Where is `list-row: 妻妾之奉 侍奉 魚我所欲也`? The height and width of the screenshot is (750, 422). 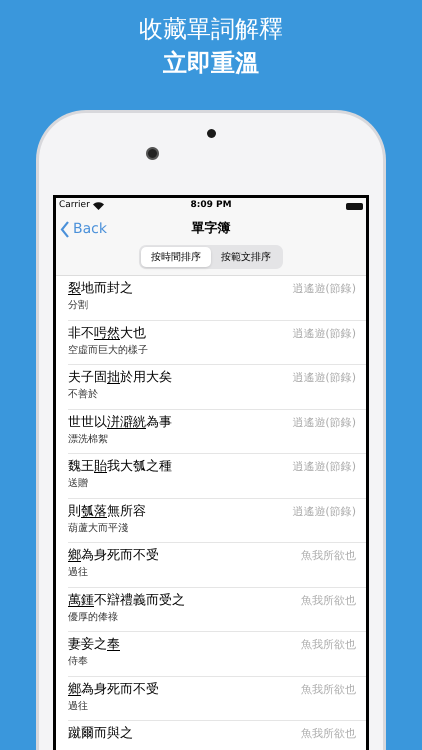 list-row: 妻妾之奉 侍奉 魚我所欲也 is located at coordinates (217, 654).